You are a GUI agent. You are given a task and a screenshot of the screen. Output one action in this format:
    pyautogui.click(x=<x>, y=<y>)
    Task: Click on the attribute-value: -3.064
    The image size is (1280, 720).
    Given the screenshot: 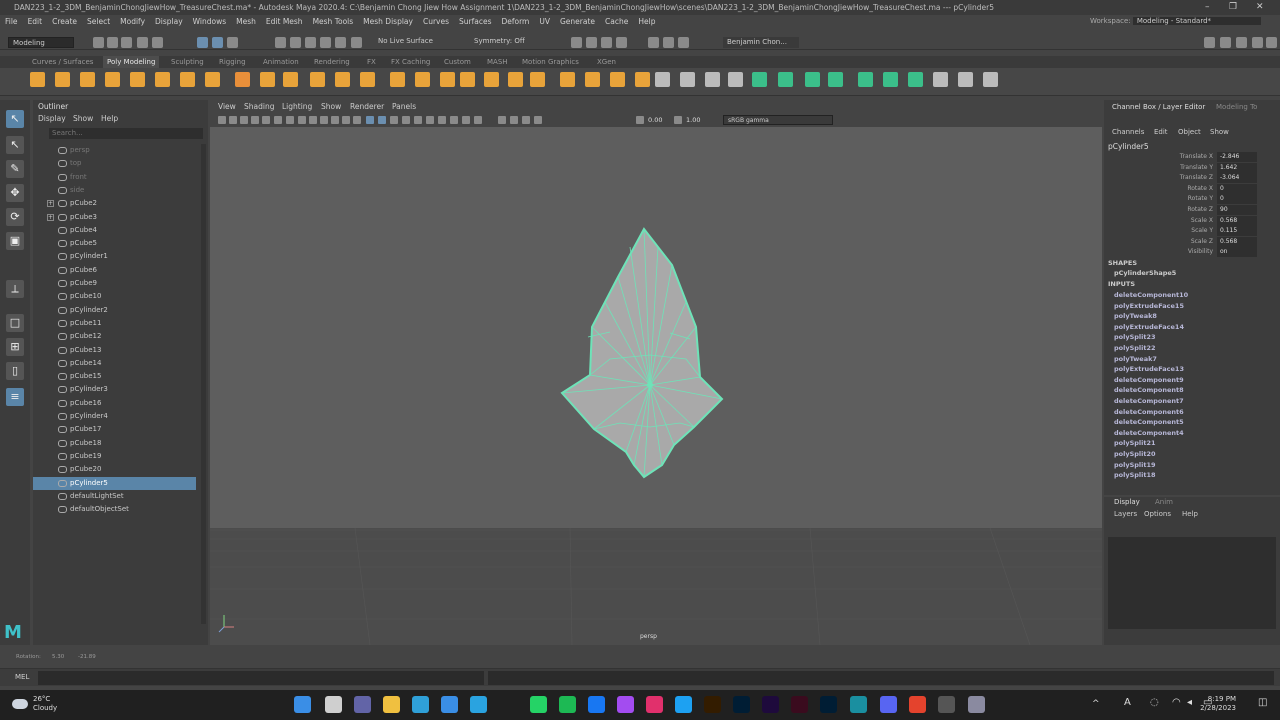 What is the action you would take?
    pyautogui.click(x=1237, y=178)
    